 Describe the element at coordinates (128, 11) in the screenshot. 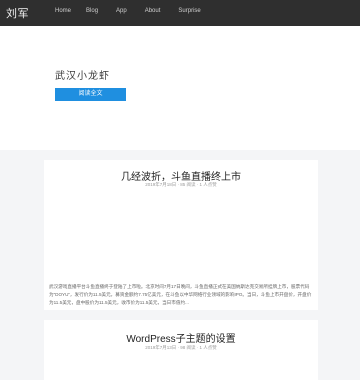

I see `main-nav: Home Blog App About Surprise` at that location.